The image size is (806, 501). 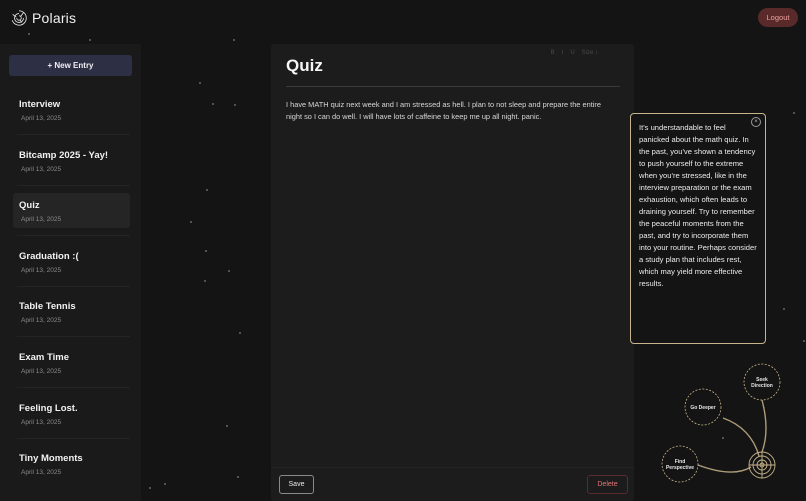 What do you see at coordinates (71, 164) in the screenshot?
I see `entry-item: Bitcamp 2025 - Yay! April 13, 2025` at bounding box center [71, 164].